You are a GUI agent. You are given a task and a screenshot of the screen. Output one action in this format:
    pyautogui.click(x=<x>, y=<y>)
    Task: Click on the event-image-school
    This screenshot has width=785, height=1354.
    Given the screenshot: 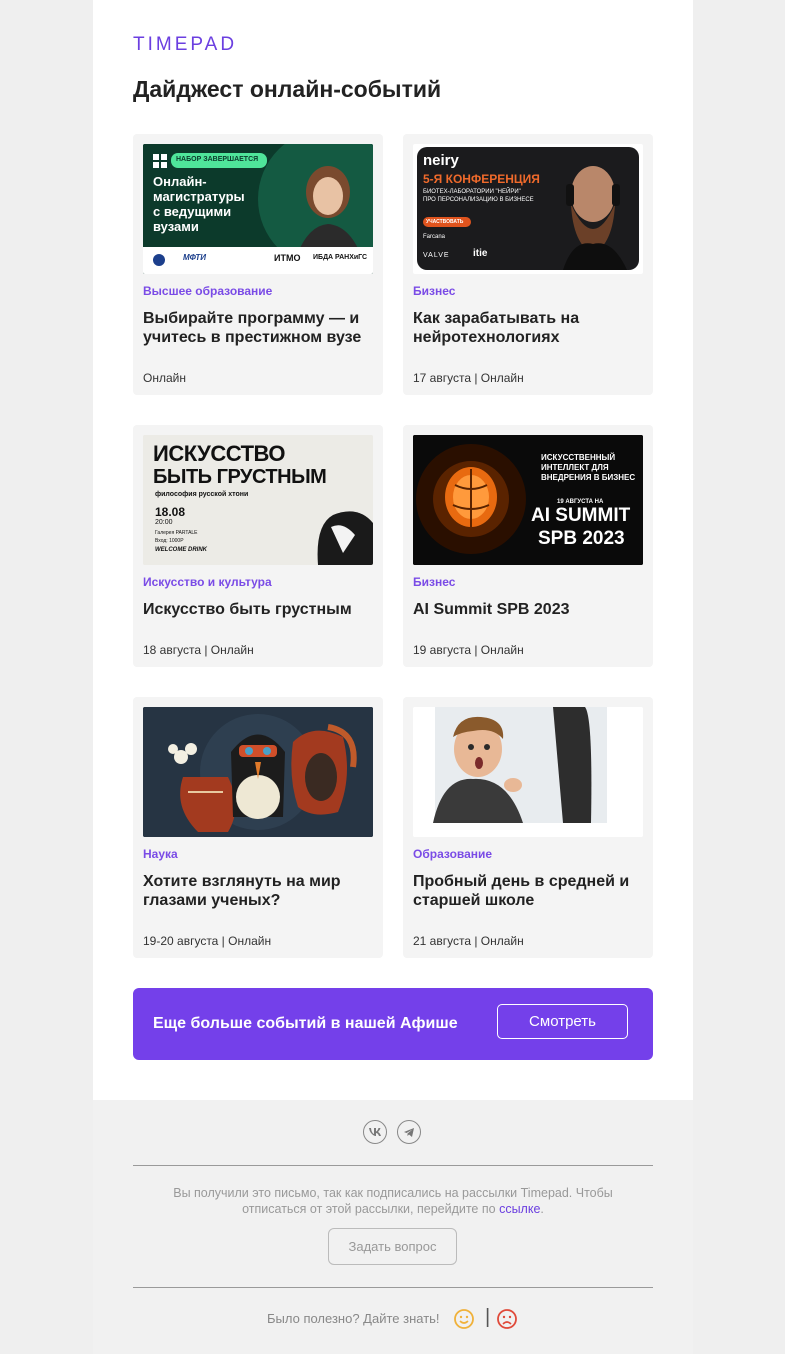 What is the action you would take?
    pyautogui.click(x=528, y=772)
    